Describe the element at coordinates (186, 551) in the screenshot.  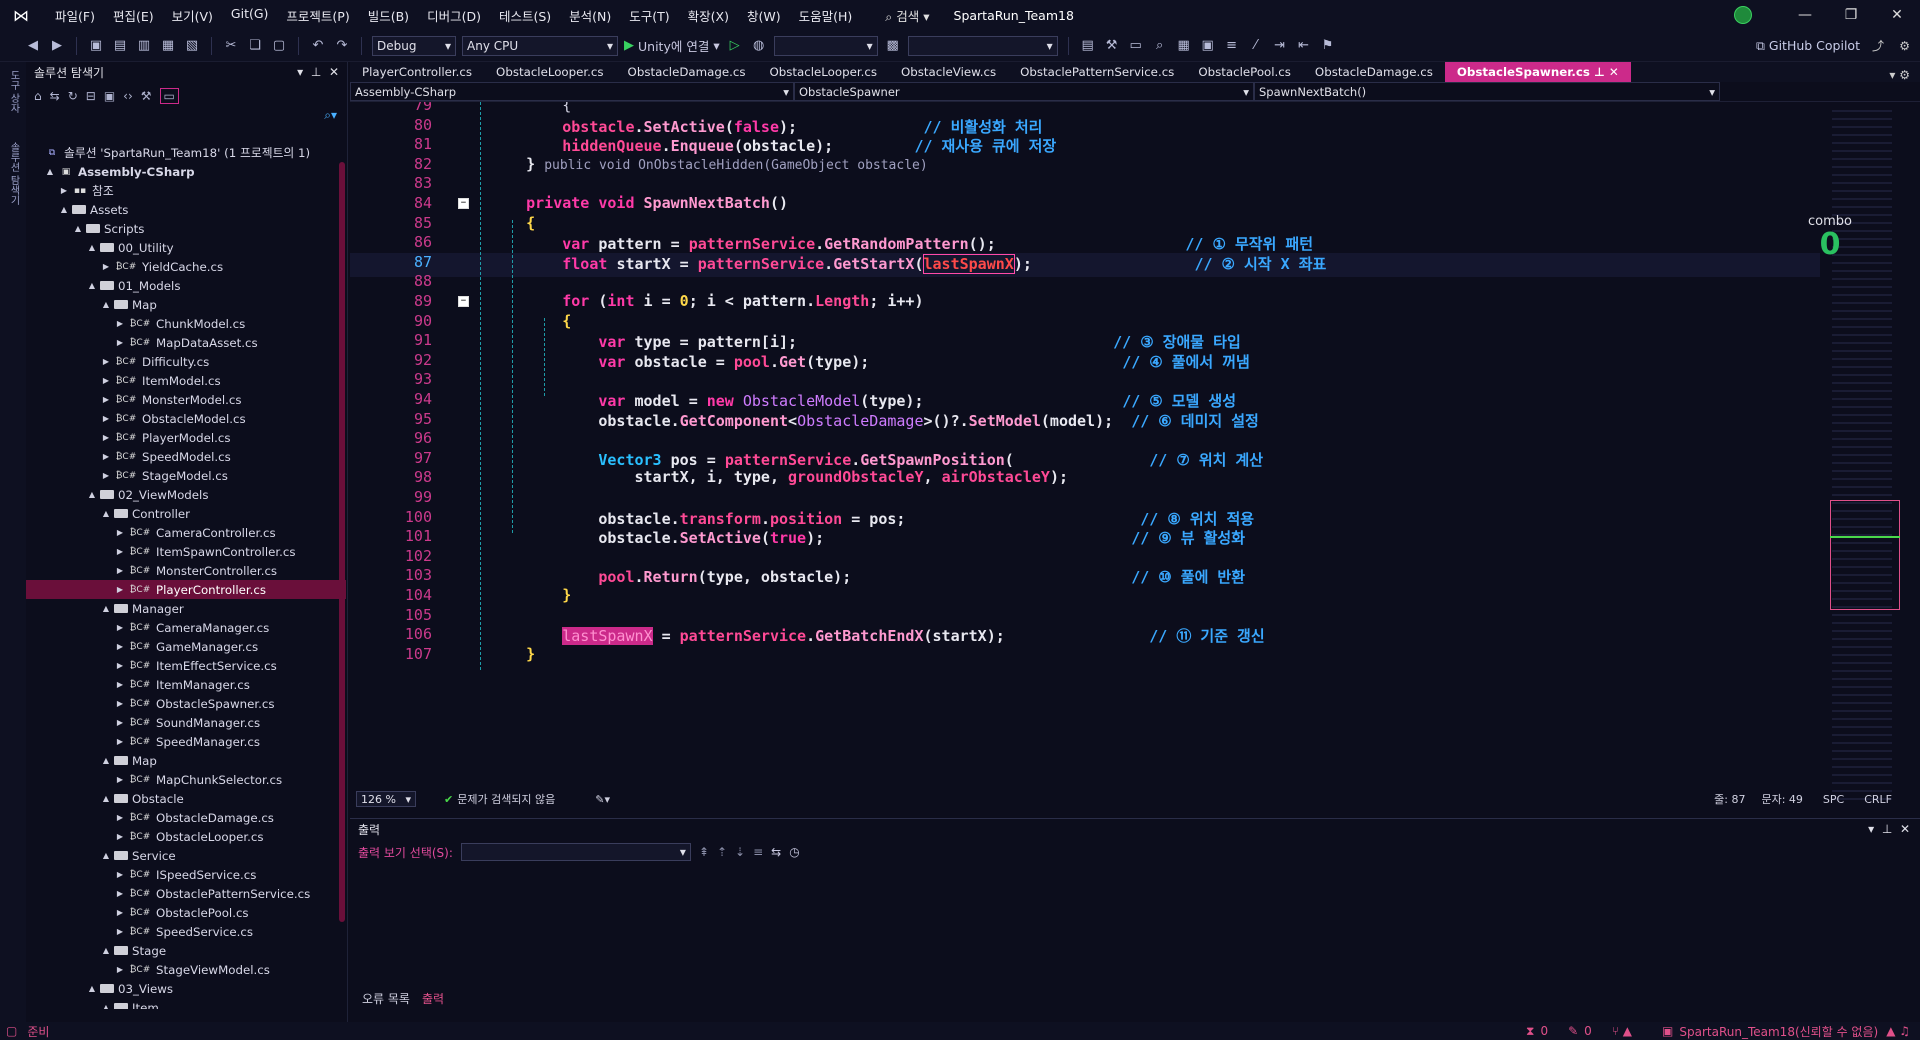
I see `tree-item: ▶ ₿C# ItemSpawnController.cs` at that location.